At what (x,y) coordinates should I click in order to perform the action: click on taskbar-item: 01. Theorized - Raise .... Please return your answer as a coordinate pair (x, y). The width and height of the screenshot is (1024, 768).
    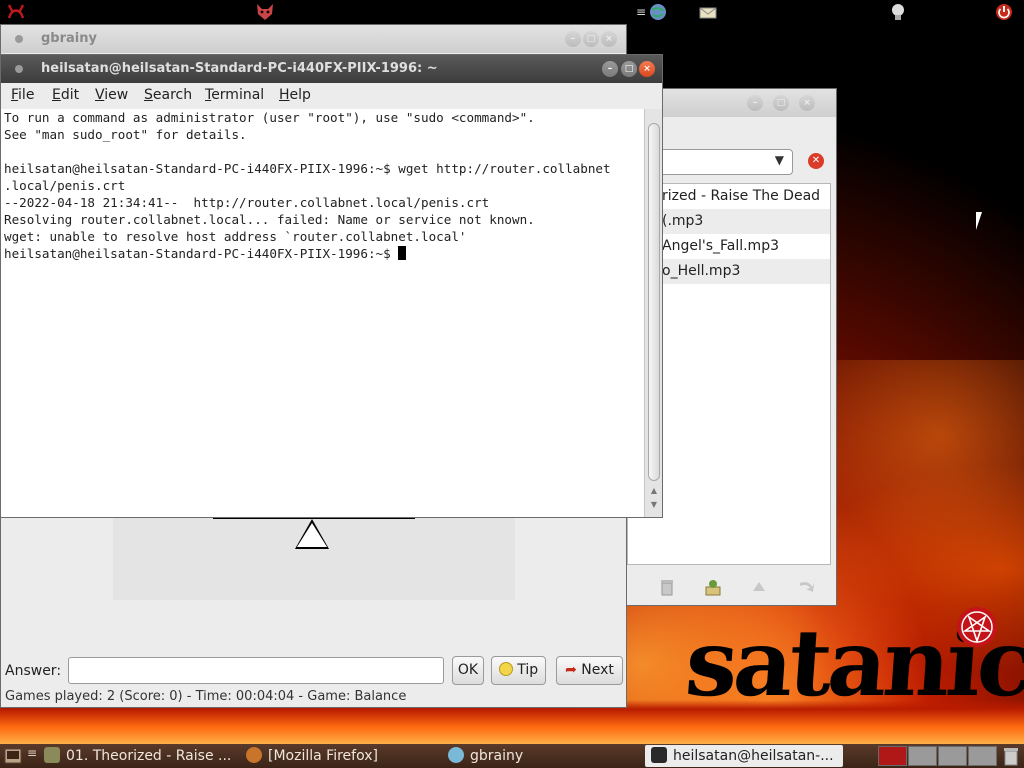
    Looking at the image, I should click on (137, 756).